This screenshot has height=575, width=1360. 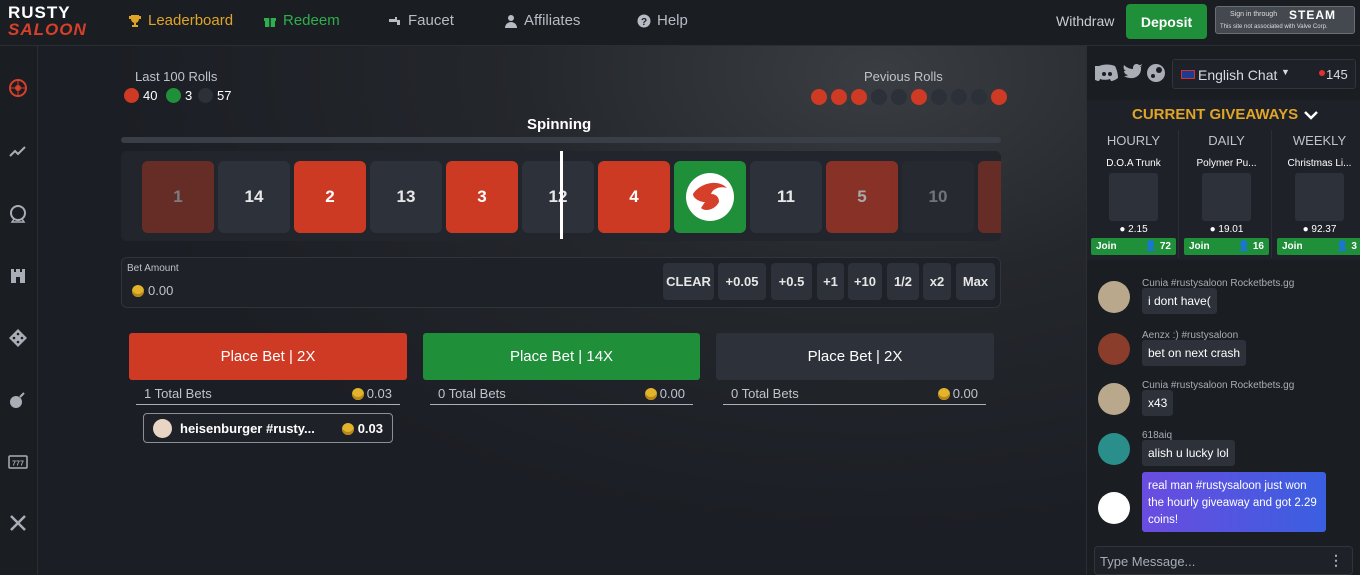 What do you see at coordinates (18, 88) in the screenshot?
I see `roulette-icon` at bounding box center [18, 88].